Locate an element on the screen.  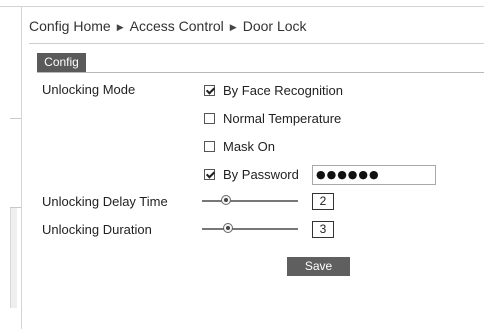
tab-config: Config is located at coordinates (61, 62).